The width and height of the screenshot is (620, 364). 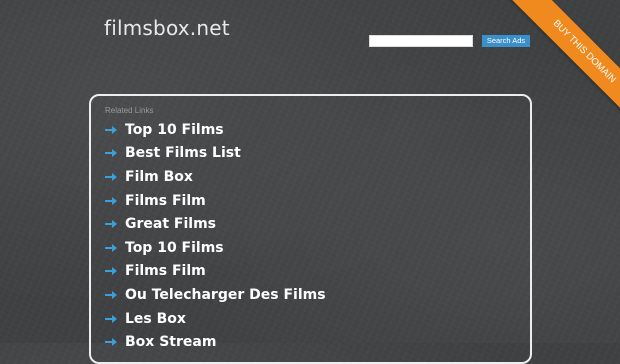 What do you see at coordinates (167, 28) in the screenshot?
I see `site-title: filmsbox.net` at bounding box center [167, 28].